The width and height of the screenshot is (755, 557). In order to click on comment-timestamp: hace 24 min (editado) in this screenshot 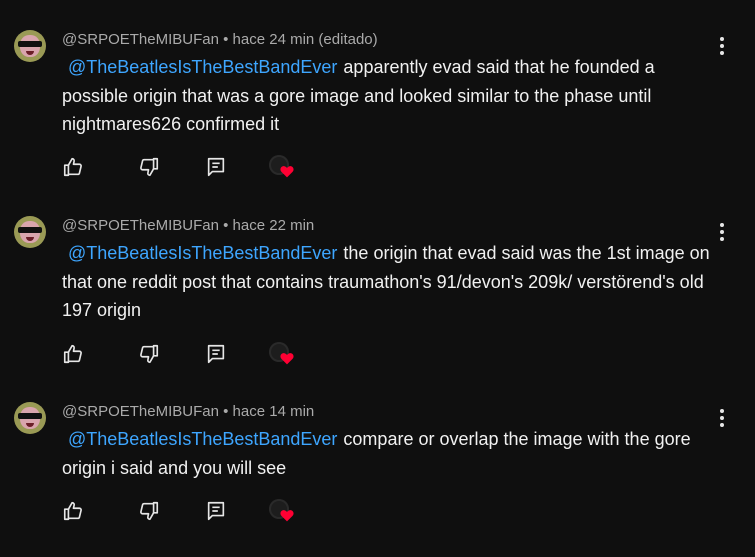, I will do `click(305, 39)`.